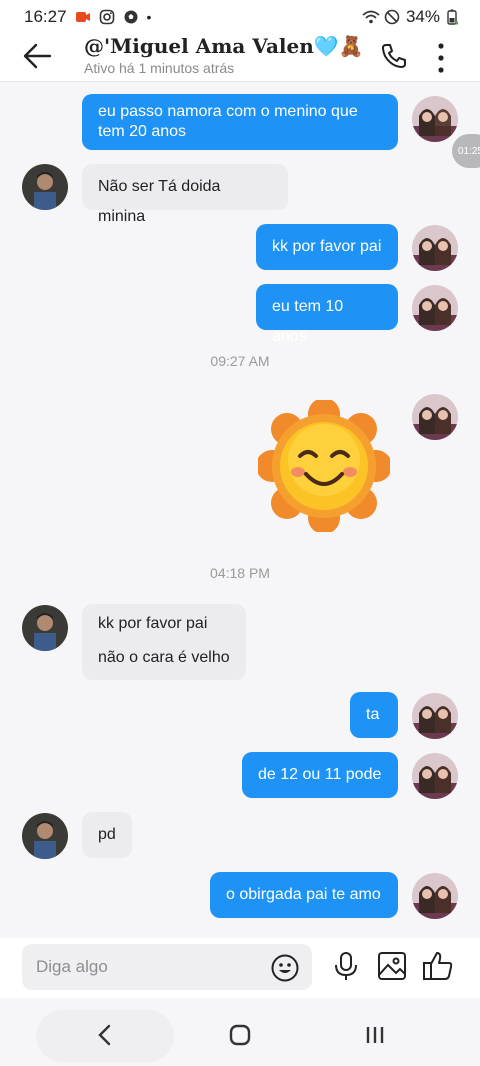 The width and height of the screenshot is (480, 1066). I want to click on message-input, so click(146, 967).